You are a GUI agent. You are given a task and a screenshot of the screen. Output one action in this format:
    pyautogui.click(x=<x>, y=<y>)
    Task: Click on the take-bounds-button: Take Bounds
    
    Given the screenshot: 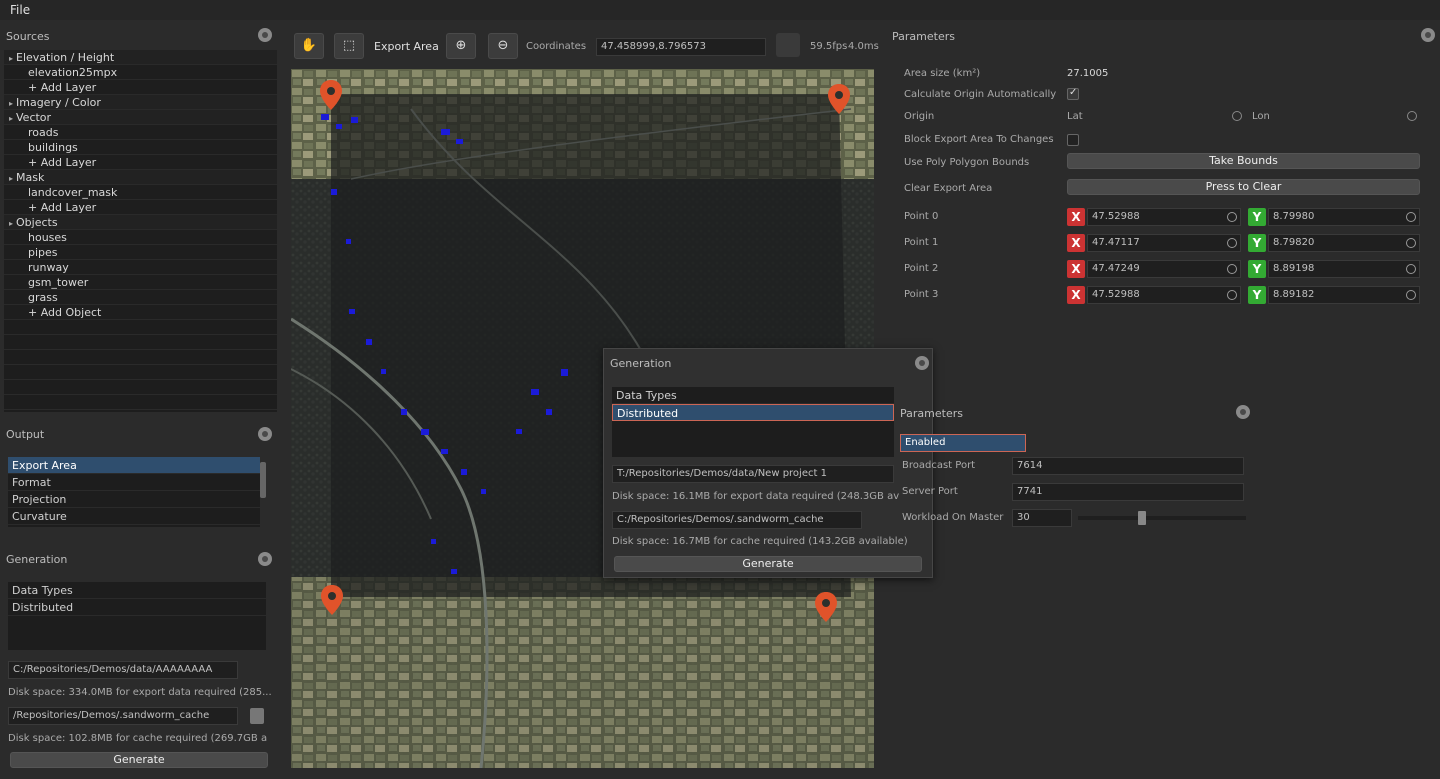 What is the action you would take?
    pyautogui.click(x=1243, y=161)
    